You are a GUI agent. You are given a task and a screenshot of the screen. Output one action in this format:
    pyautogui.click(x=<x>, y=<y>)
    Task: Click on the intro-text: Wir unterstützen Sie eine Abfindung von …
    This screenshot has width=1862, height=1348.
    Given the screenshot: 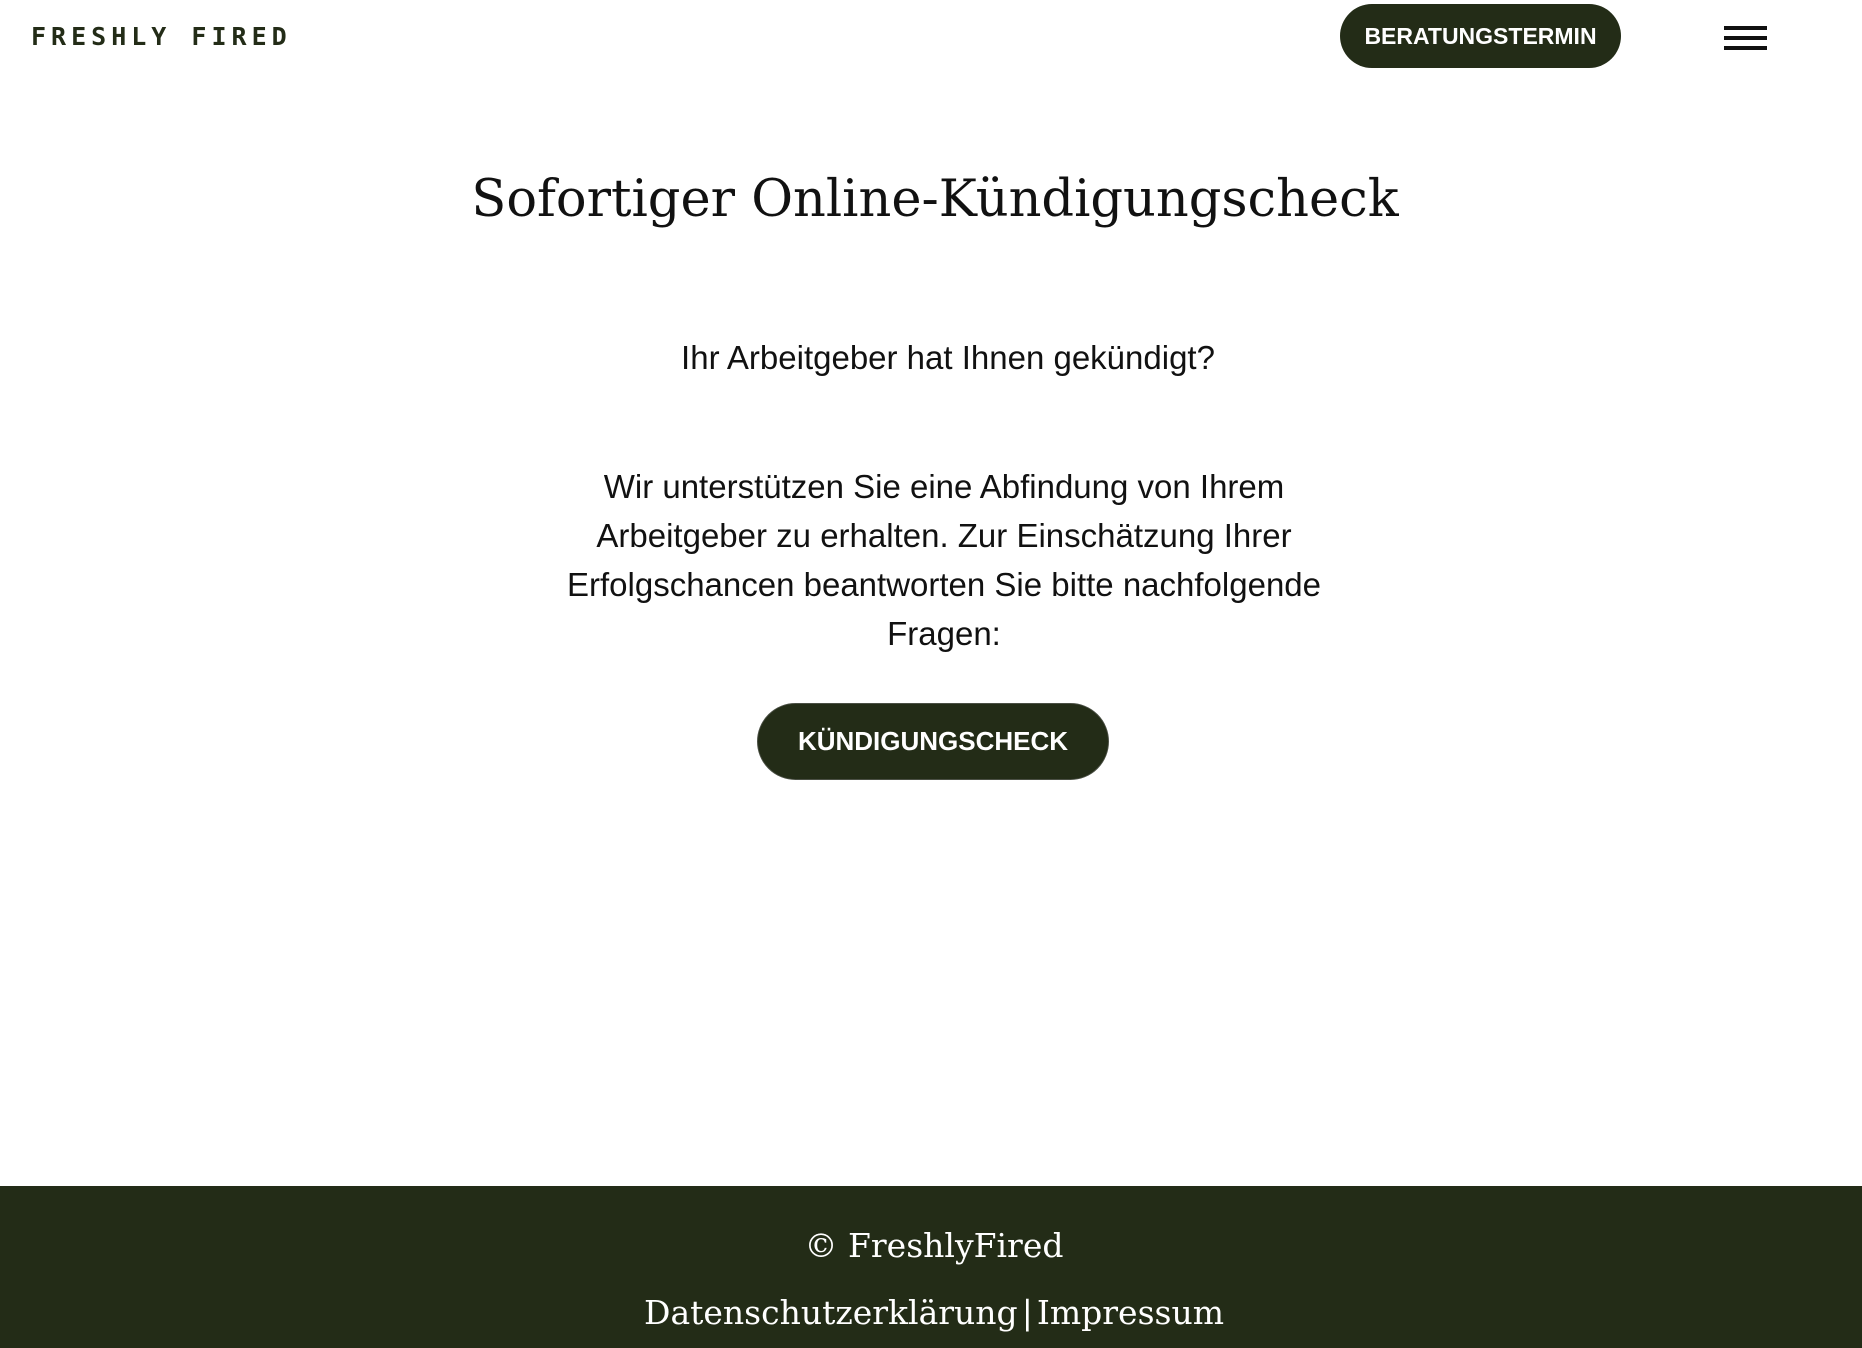 What is the action you would take?
    pyautogui.click(x=944, y=560)
    